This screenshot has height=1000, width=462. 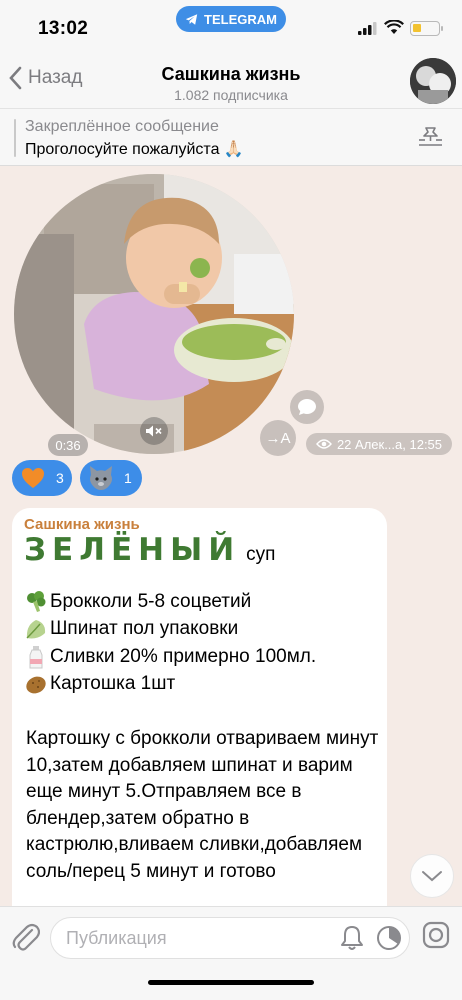 I want to click on headline-rest: суп, so click(x=261, y=554).